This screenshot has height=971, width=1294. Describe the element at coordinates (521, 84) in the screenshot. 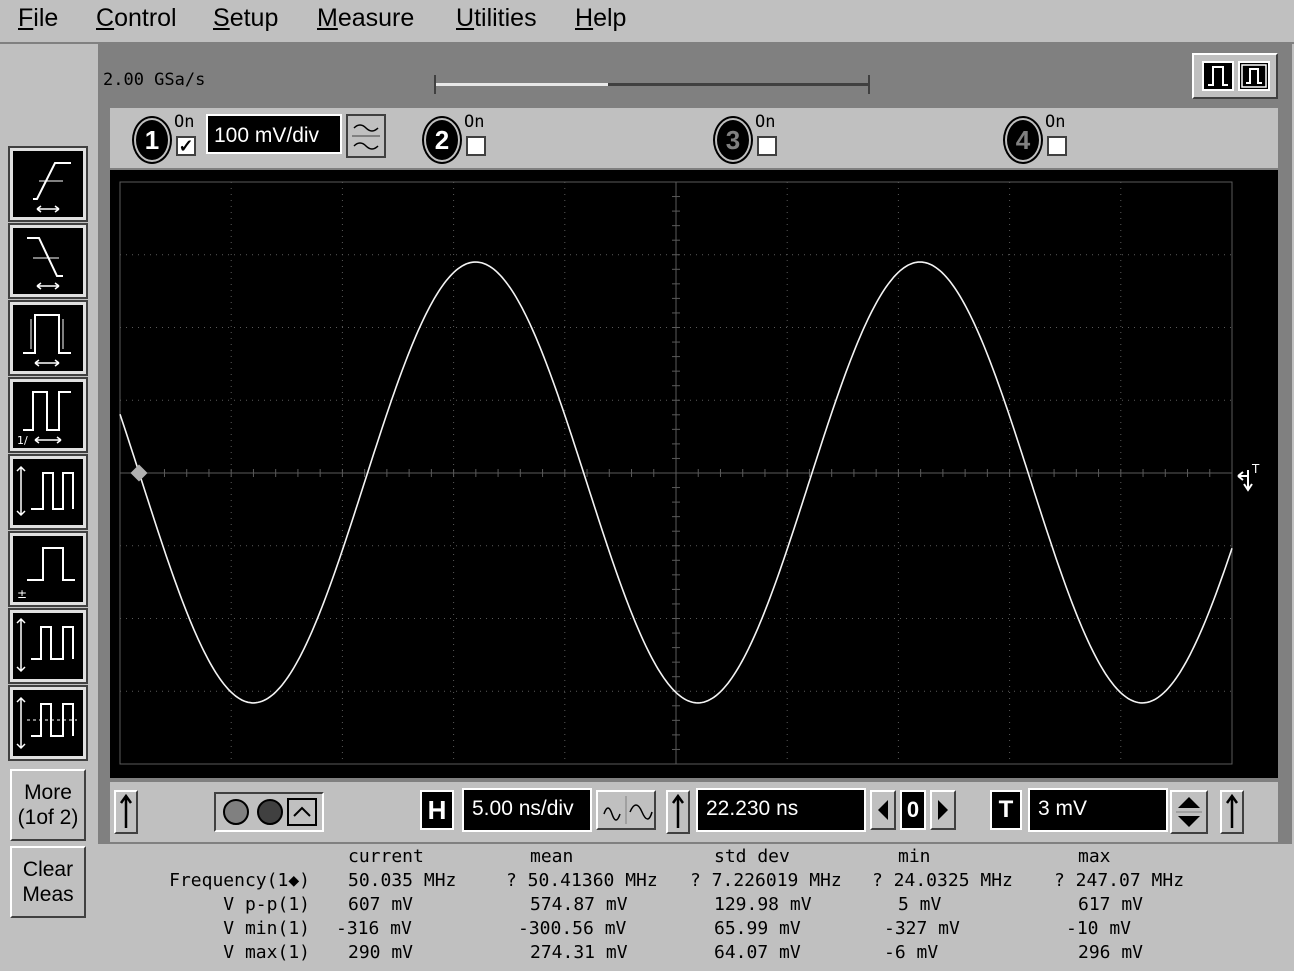

I see `memory-bar-fill` at that location.